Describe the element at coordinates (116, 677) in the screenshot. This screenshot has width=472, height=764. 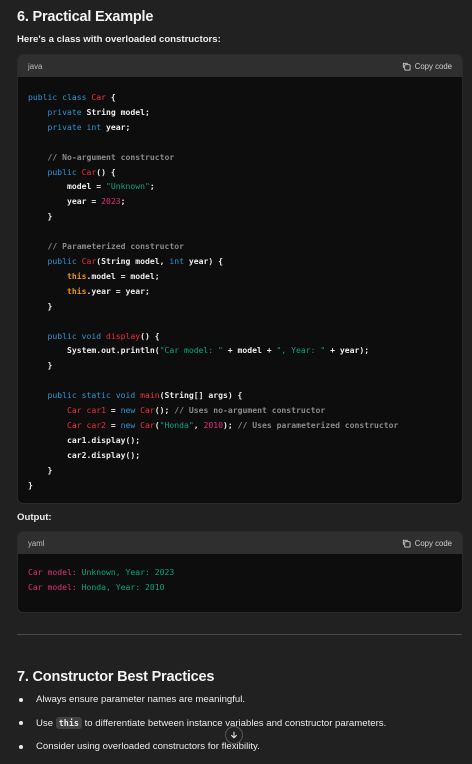
I see `section-7-heading: 7. Constructor Best Practices` at that location.